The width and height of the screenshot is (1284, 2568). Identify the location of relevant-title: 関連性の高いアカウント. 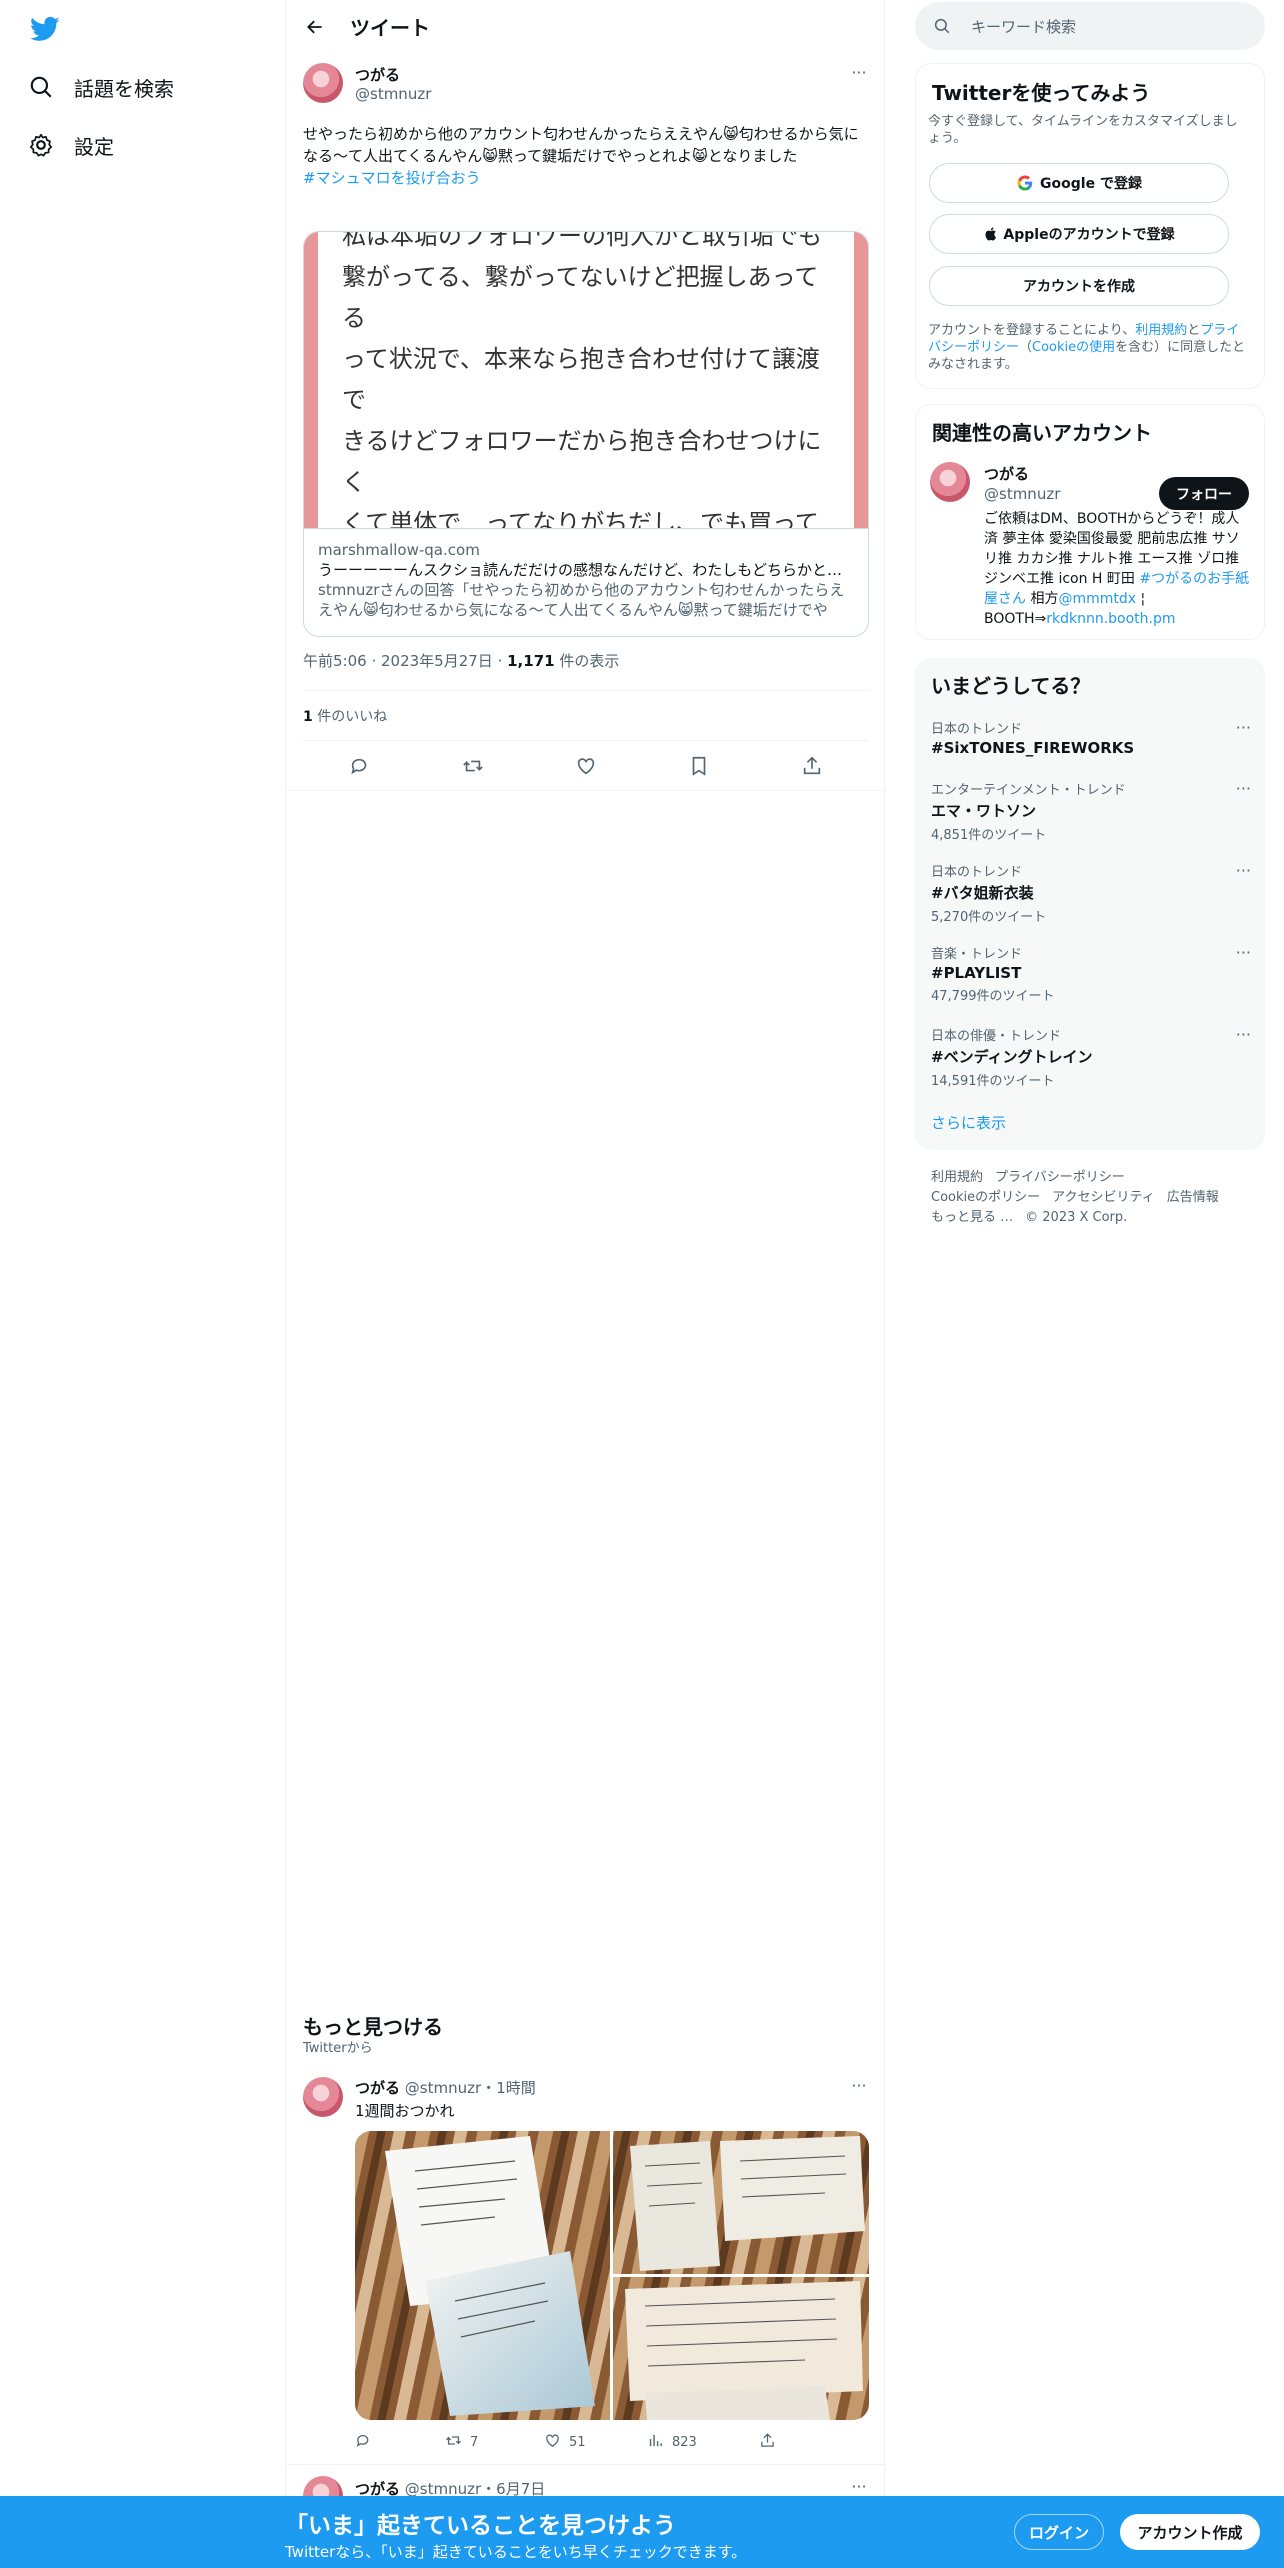
(1042, 433).